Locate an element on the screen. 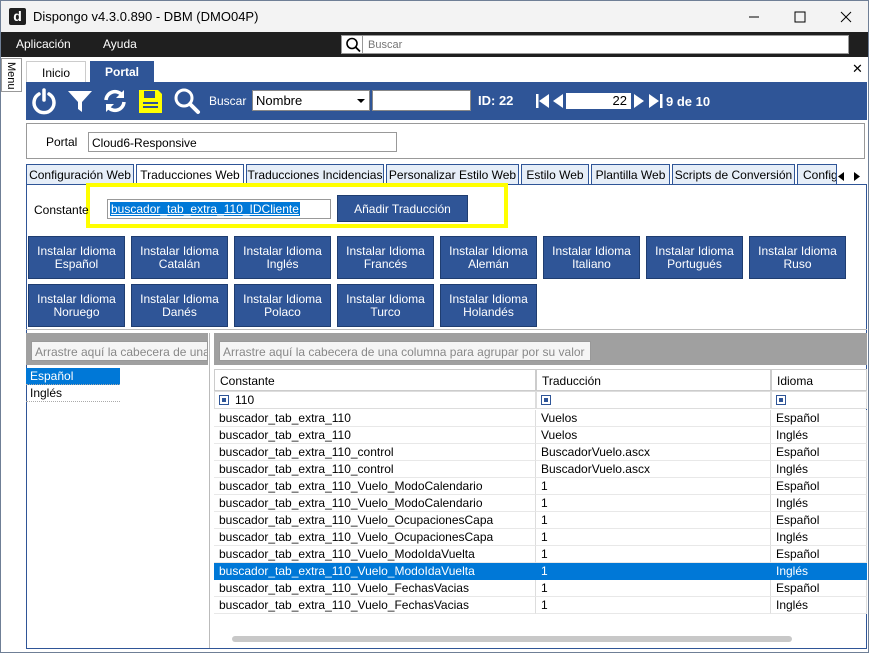  tabs-scroll-right-icon is located at coordinates (857, 177).